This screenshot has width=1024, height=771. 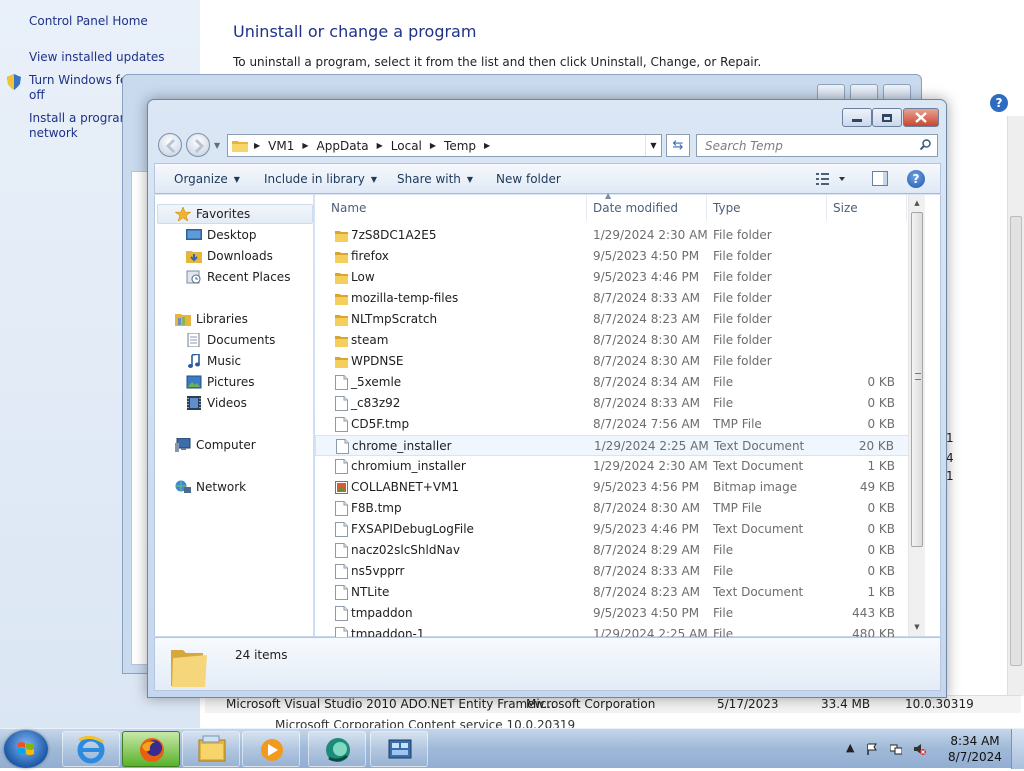 I want to click on table-row: _c83z92 8/7/2024 8:33 AM File 0 KB, so click(x=618, y=403).